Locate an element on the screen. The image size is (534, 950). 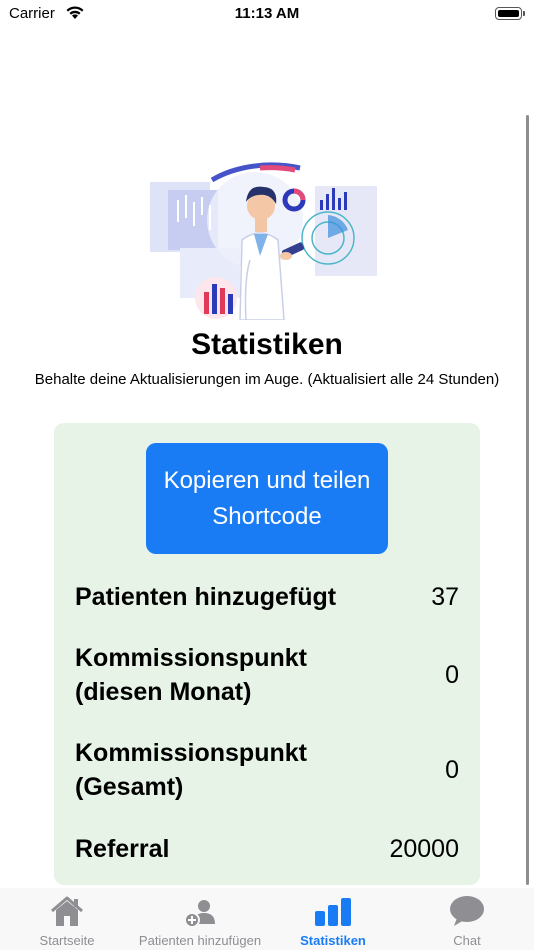
tab-statistiken: Statistiken is located at coordinates (333, 919).